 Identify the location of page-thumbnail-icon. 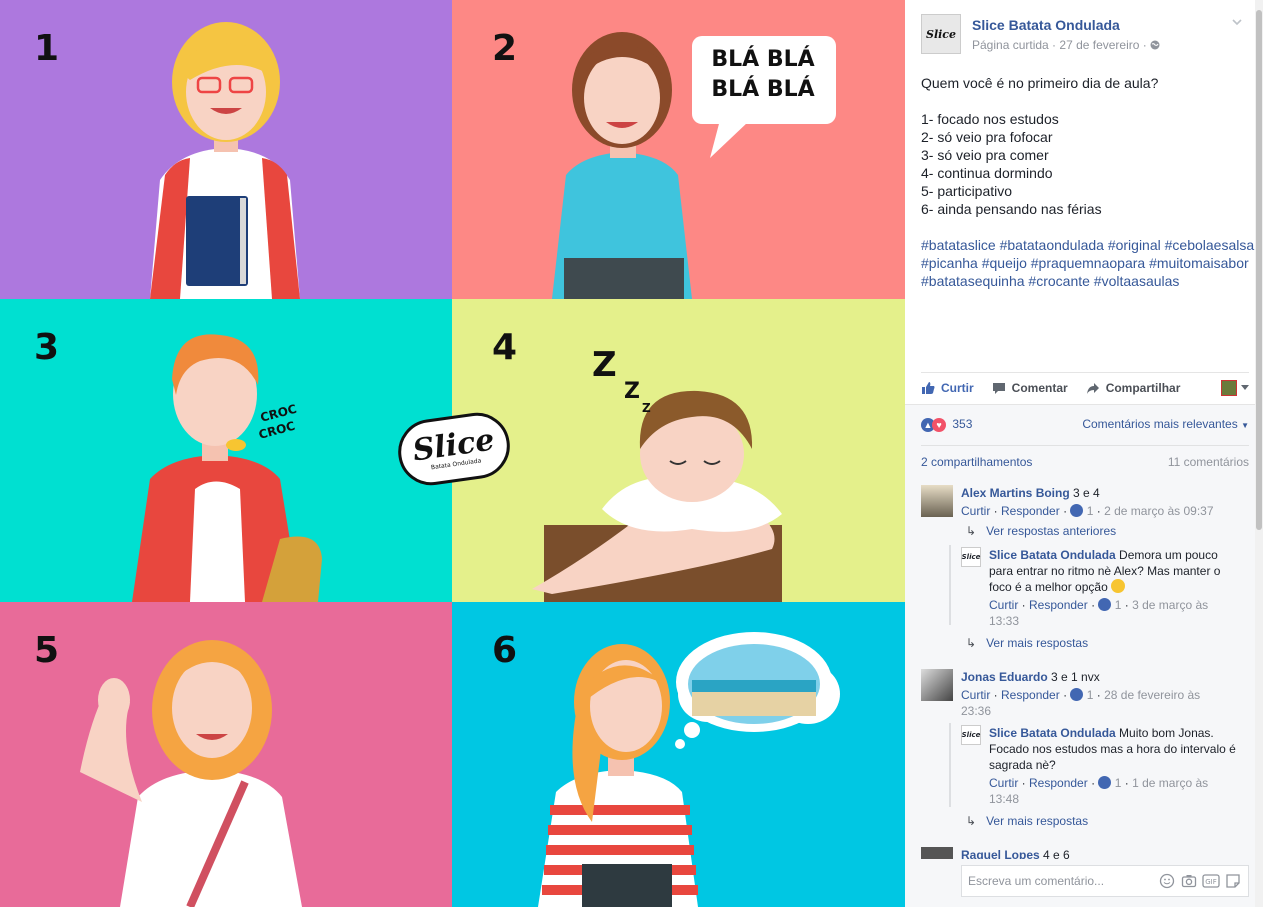
(1229, 387).